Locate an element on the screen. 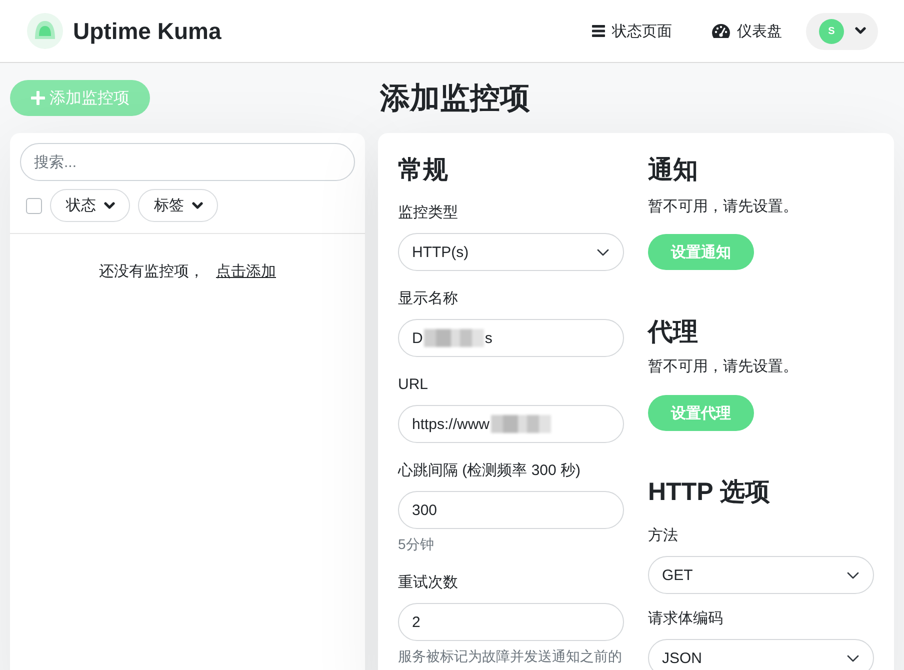 This screenshot has width=904, height=670. text-field: https://www is located at coordinates (511, 424).